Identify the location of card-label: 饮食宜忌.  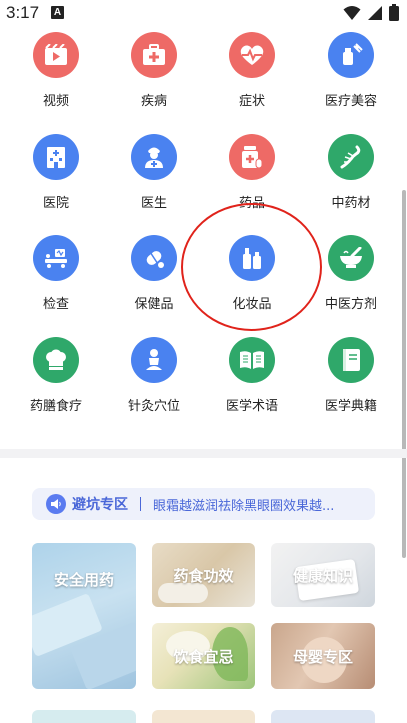
(203, 656).